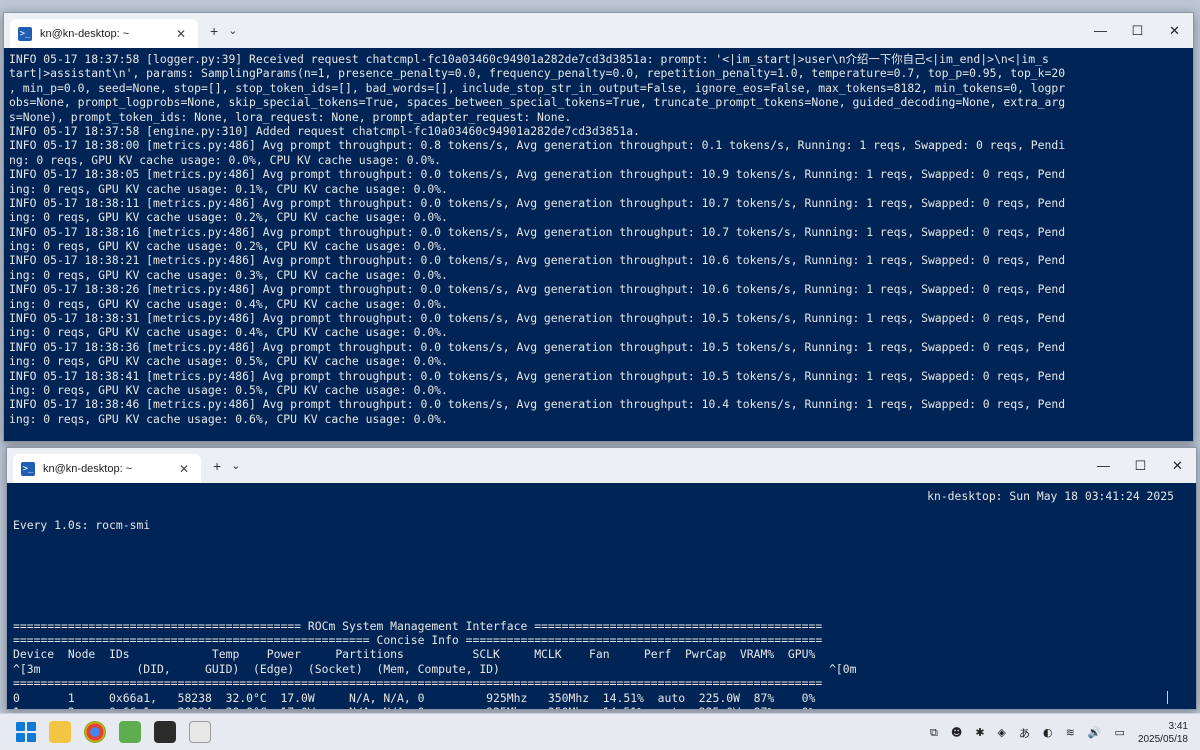 The image size is (1200, 750). Describe the element at coordinates (1050, 496) in the screenshot. I see `watch-header-right: kn-desktop: Sun May 18 03:41:24 2025` at that location.